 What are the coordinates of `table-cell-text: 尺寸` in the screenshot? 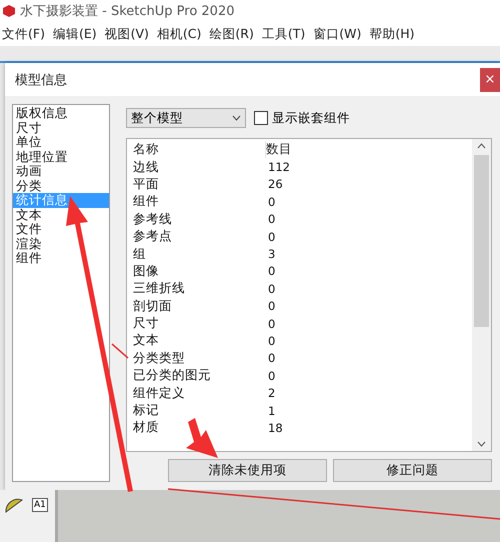 It's located at (146, 323).